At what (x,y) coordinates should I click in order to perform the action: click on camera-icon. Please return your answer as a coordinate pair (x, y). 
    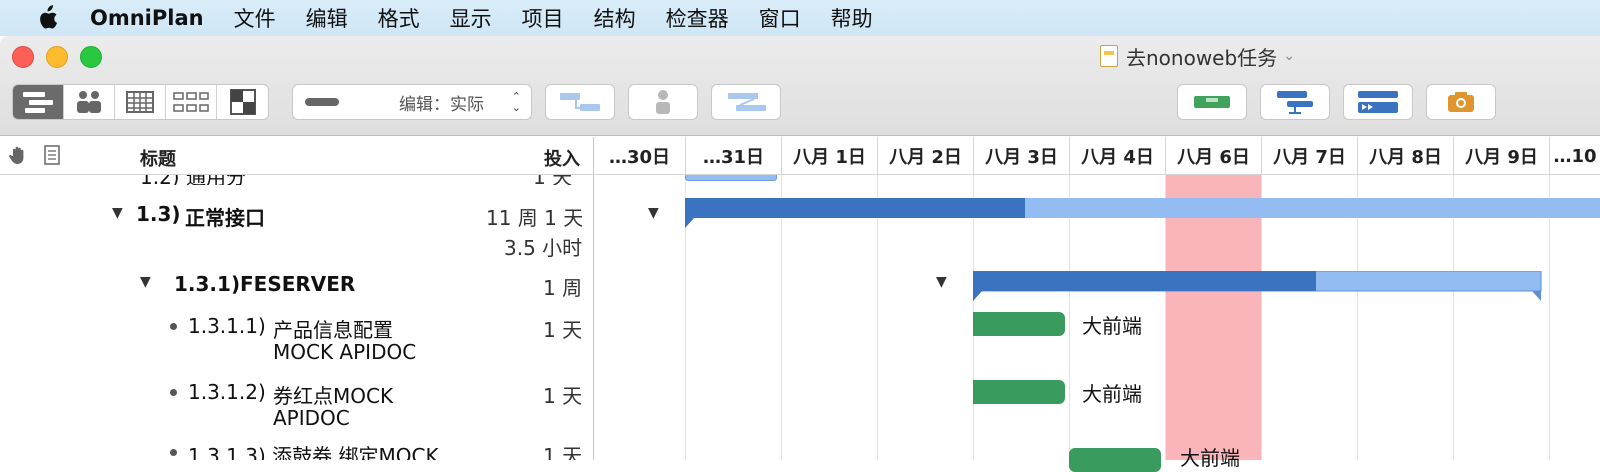
    Looking at the image, I should click on (1461, 102).